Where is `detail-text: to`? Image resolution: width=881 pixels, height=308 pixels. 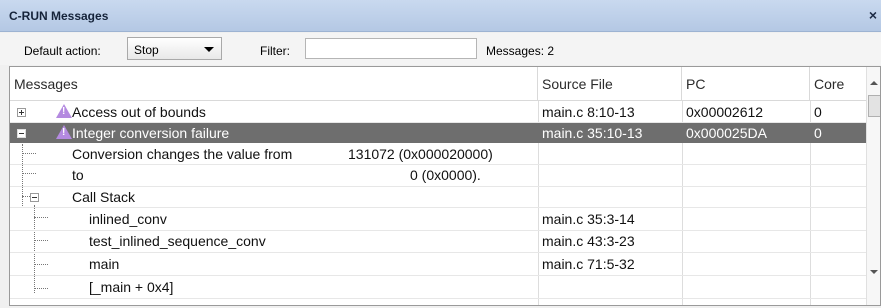 detail-text: to is located at coordinates (78, 175).